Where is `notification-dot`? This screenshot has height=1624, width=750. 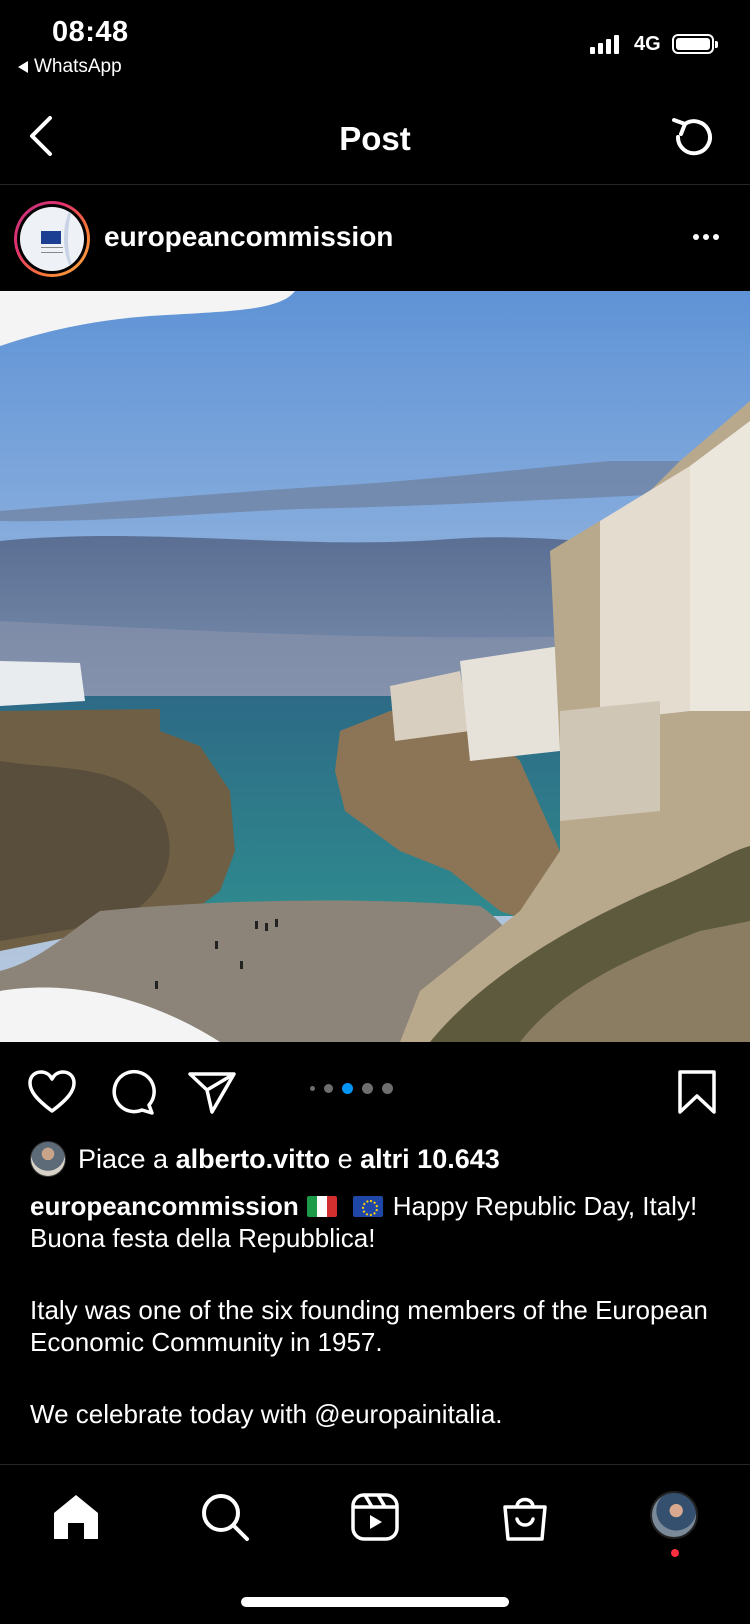 notification-dot is located at coordinates (675, 1553).